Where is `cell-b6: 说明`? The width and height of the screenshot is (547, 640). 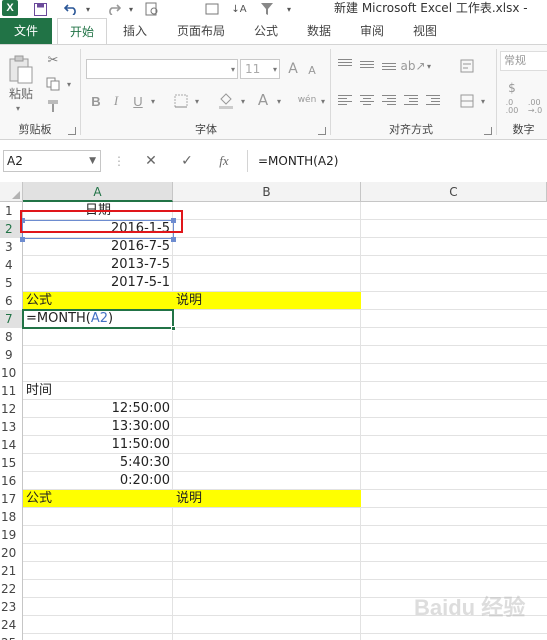
cell-b6: 说明 is located at coordinates (267, 301).